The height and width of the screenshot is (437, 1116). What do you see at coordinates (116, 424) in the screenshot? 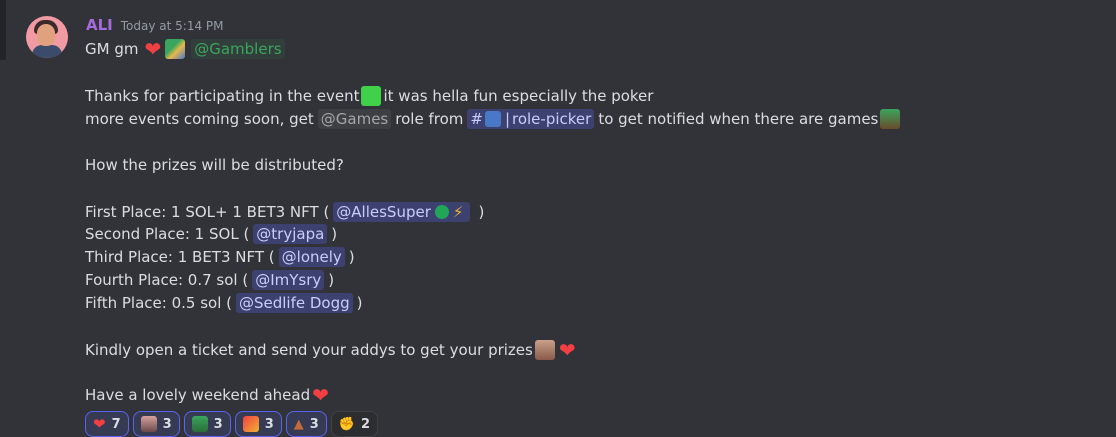
I see `reaction-count: 7` at bounding box center [116, 424].